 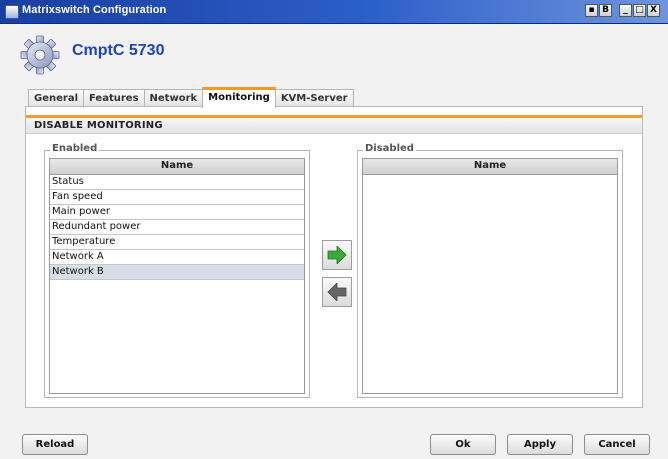 I want to click on move-left-button, so click(x=337, y=292).